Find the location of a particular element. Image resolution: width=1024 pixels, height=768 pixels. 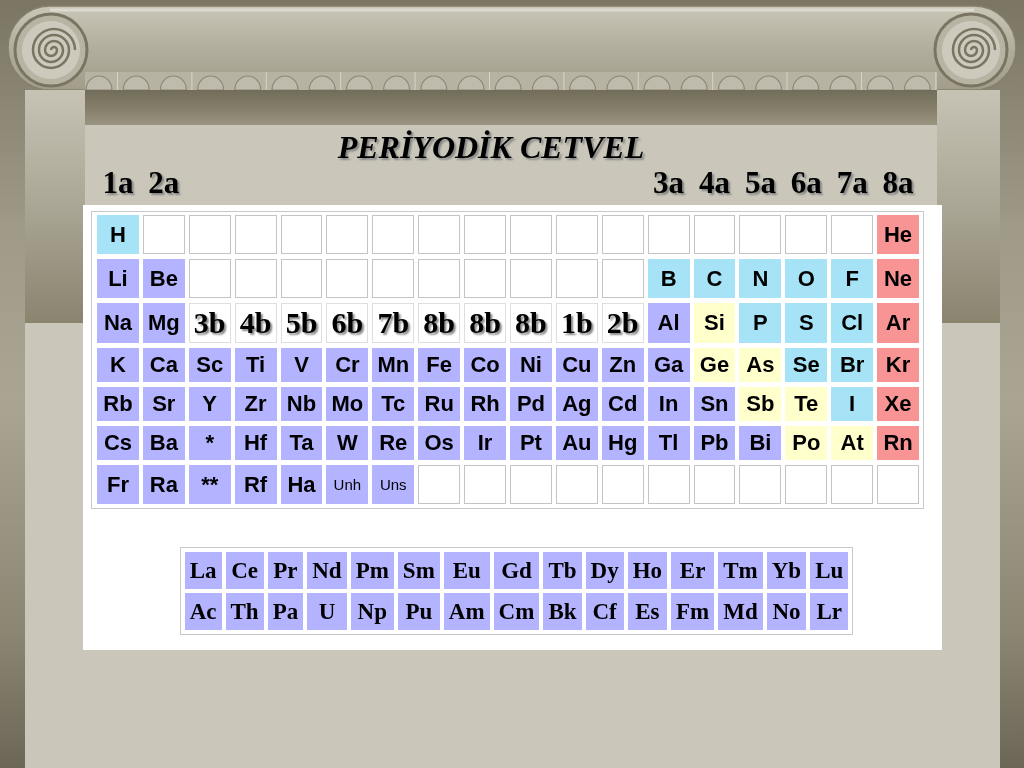

element-cell: H is located at coordinates (118, 234).